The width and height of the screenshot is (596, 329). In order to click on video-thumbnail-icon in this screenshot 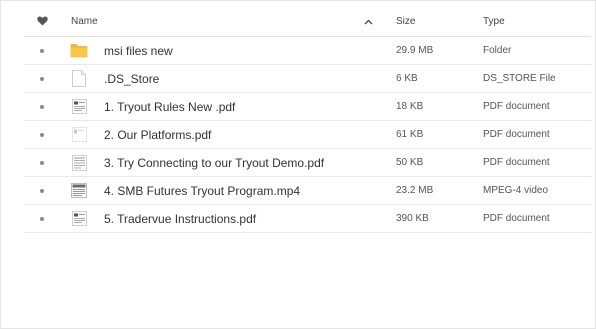, I will do `click(79, 190)`.